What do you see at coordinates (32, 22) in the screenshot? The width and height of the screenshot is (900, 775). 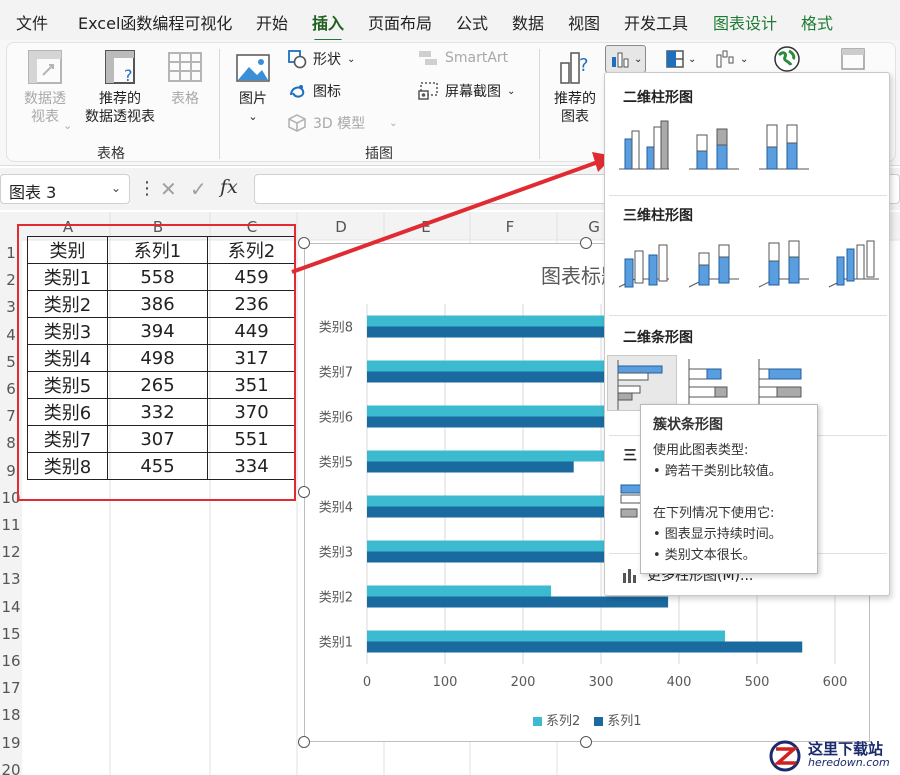 I see `tab-file: 文件` at bounding box center [32, 22].